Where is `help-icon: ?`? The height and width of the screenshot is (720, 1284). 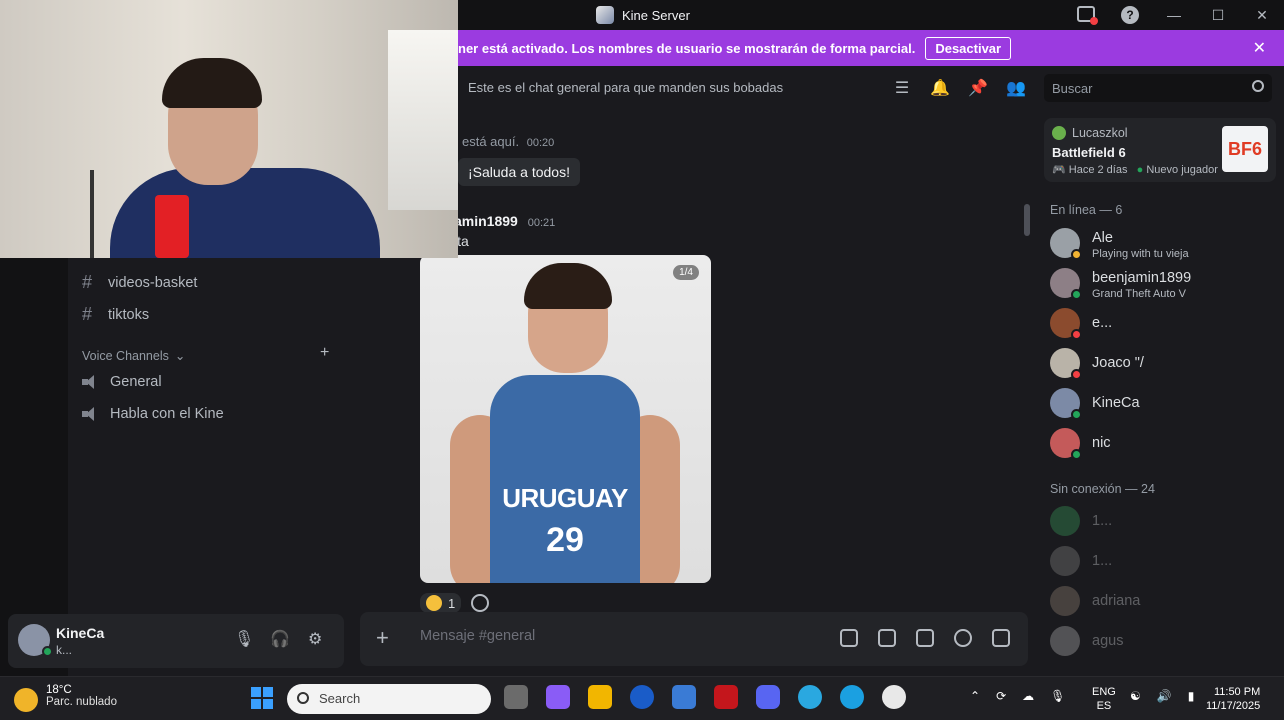 help-icon: ? is located at coordinates (1130, 15).